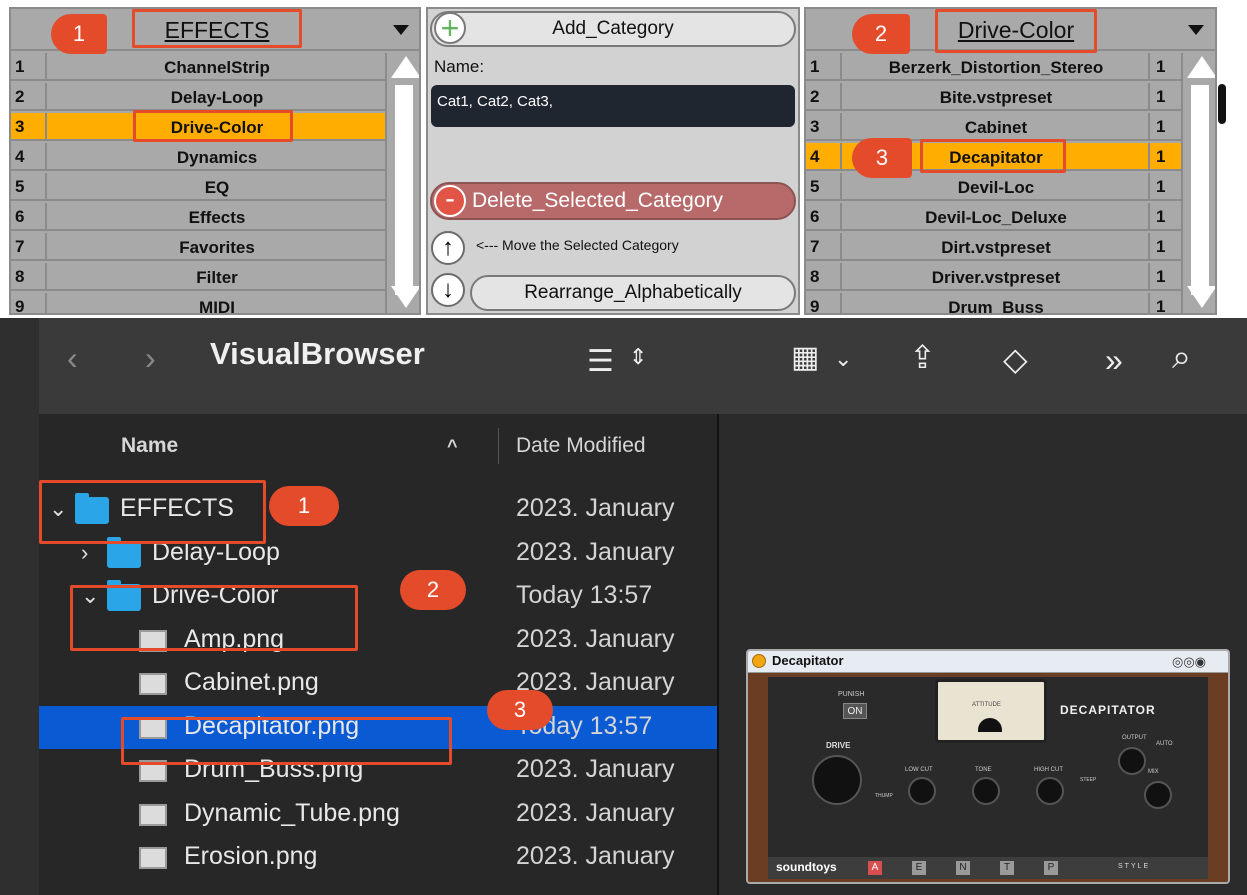 Image resolution: width=1247 pixels, height=895 pixels. I want to click on finder-sidebar-edge, so click(19, 606).